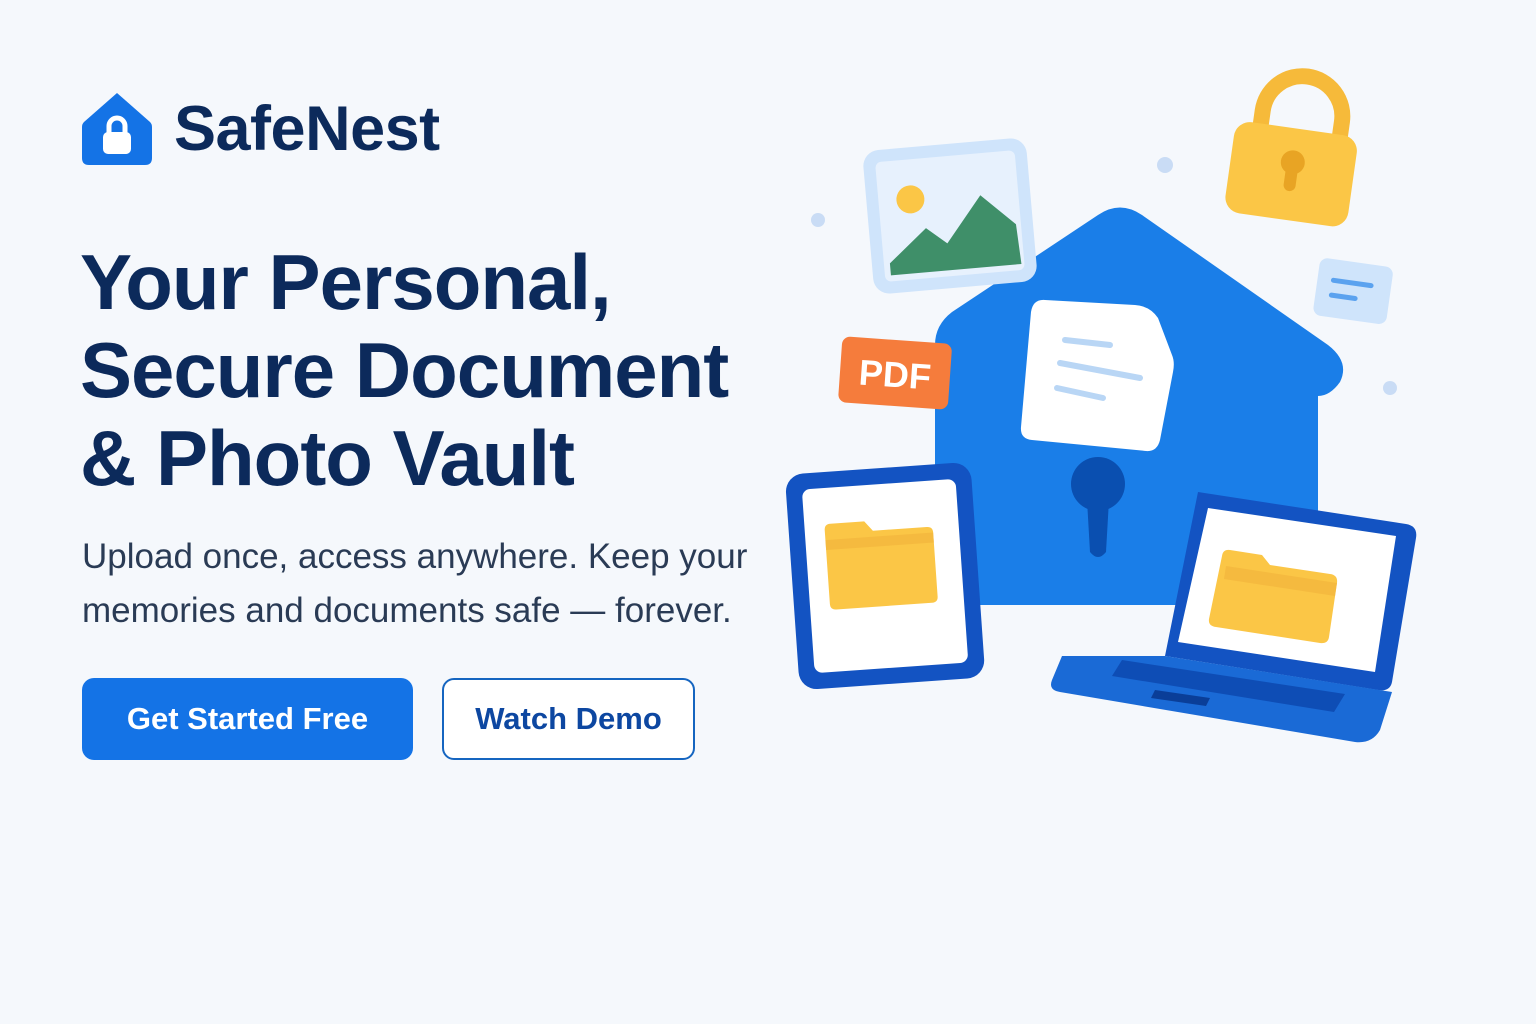 The image size is (1536, 1024). Describe the element at coordinates (307, 128) in the screenshot. I see `brand-name: SafeNest` at that location.